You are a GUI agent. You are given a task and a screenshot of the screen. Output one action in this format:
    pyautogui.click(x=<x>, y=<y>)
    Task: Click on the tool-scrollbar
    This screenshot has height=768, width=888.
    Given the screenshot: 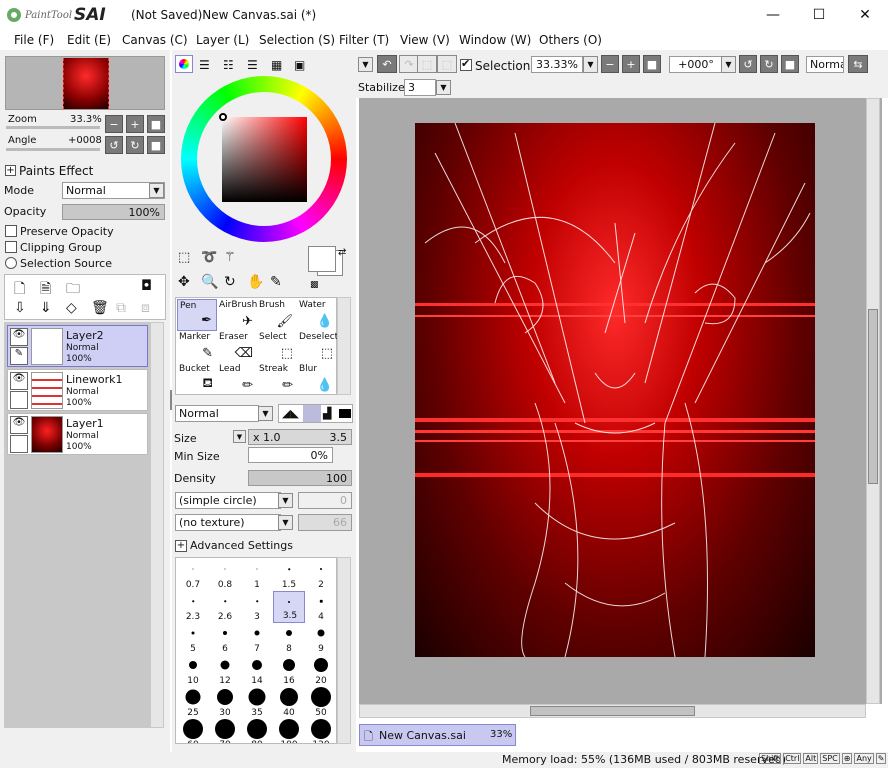 What is the action you would take?
    pyautogui.click(x=344, y=346)
    